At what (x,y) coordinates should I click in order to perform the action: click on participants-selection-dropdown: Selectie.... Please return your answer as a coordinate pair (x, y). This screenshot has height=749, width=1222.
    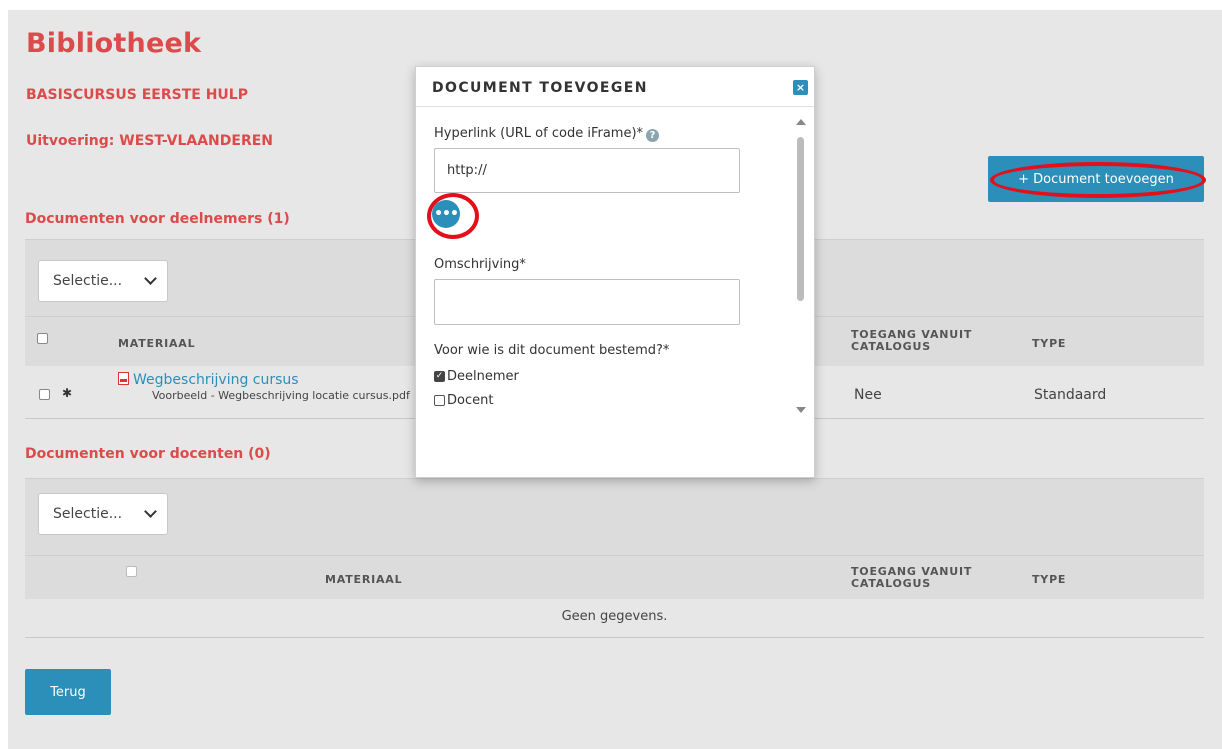
    Looking at the image, I should click on (103, 281).